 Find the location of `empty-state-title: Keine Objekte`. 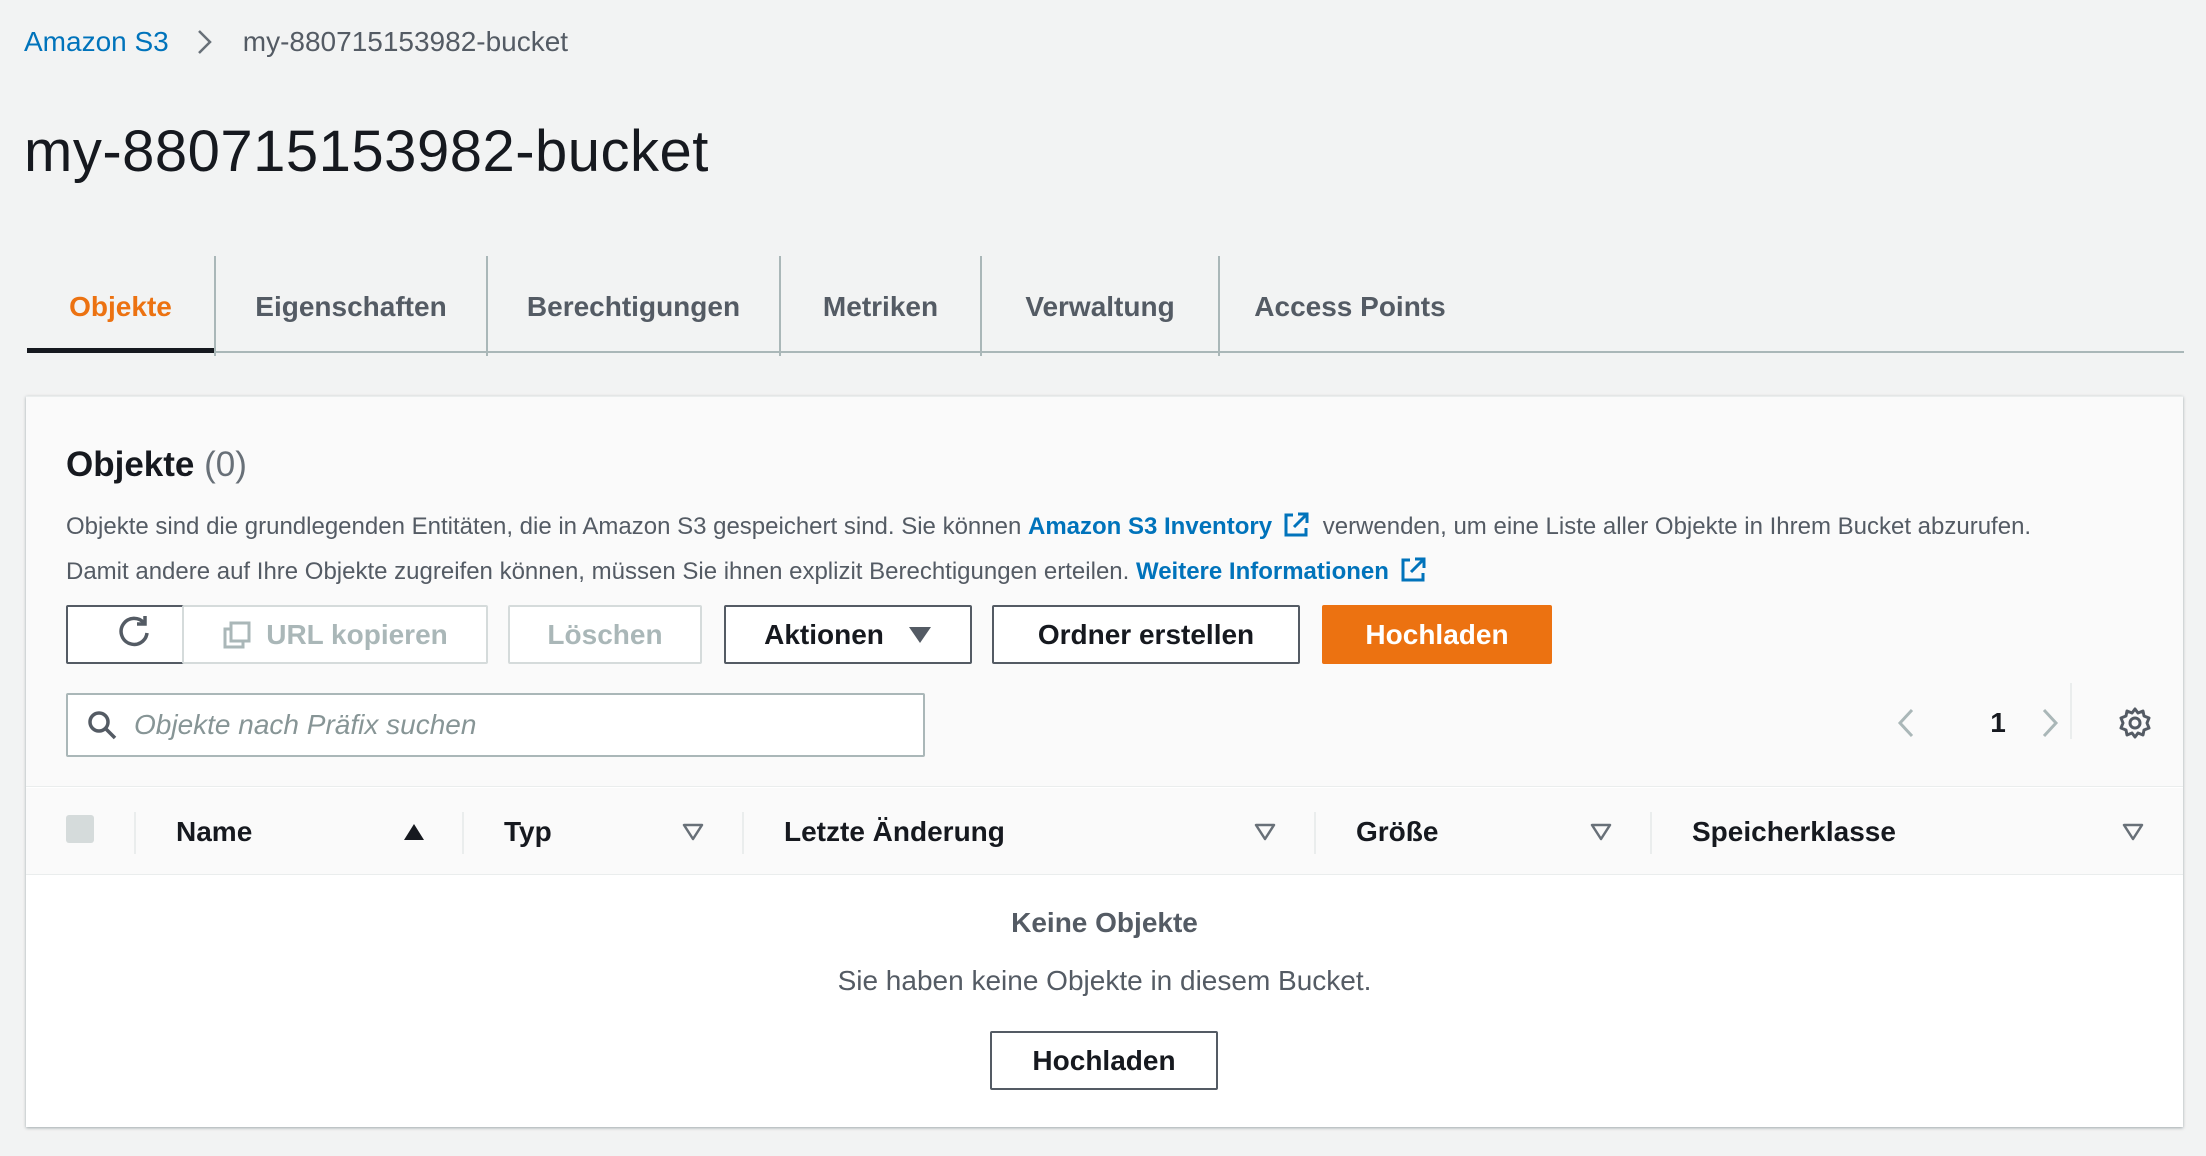

empty-state-title: Keine Objekte is located at coordinates (1104, 922).